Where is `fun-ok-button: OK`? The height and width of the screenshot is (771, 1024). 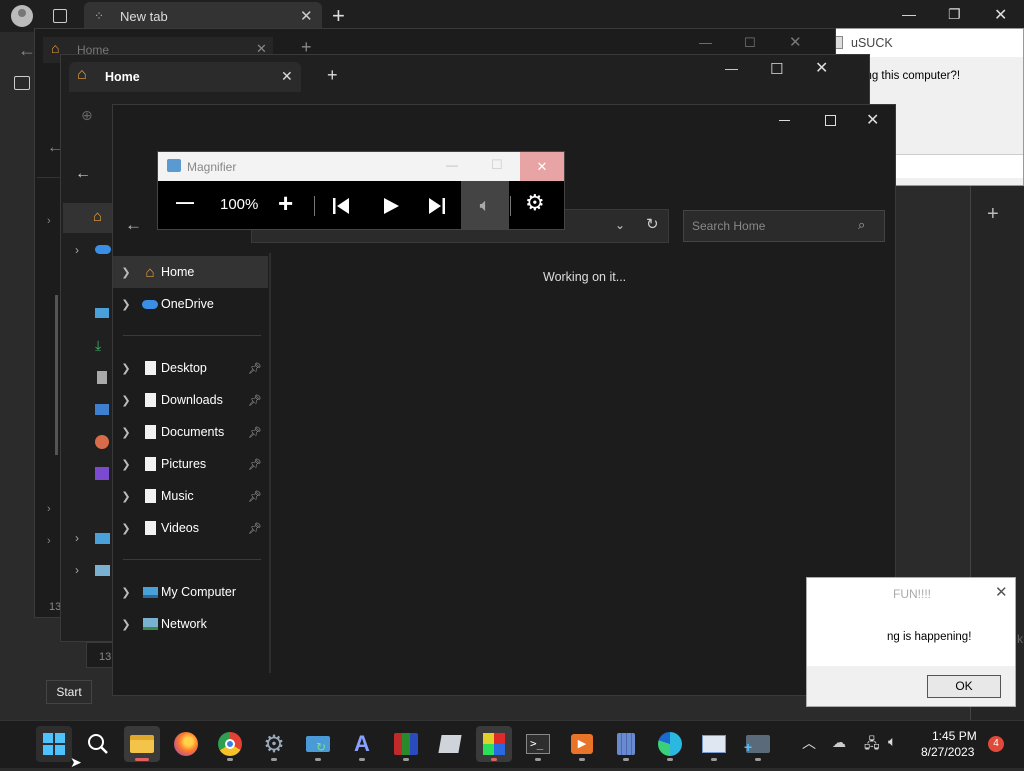 fun-ok-button: OK is located at coordinates (964, 686).